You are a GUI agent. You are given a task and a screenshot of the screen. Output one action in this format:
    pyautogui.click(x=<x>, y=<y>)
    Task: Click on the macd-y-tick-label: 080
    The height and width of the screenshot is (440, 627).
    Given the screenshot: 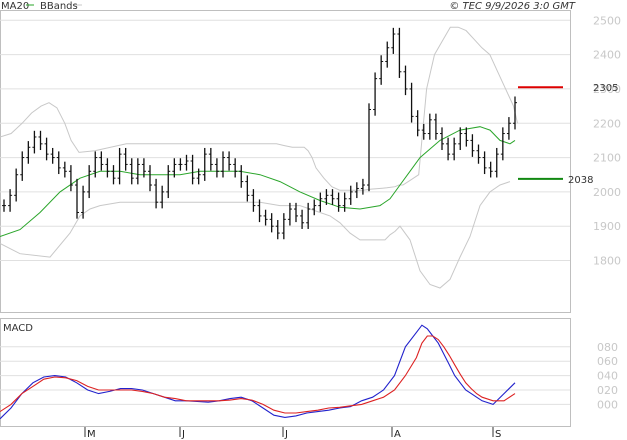 What is the action you would take?
    pyautogui.click(x=607, y=347)
    